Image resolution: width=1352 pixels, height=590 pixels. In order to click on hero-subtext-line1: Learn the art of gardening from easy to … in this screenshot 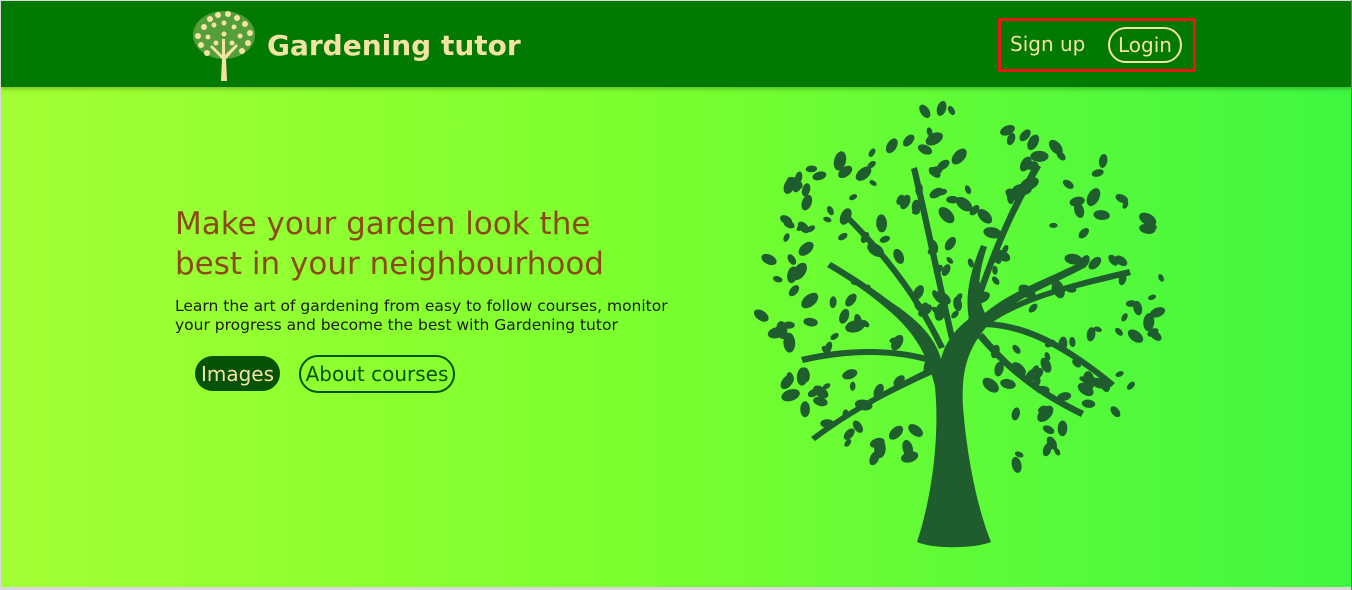, I will do `click(421, 306)`.